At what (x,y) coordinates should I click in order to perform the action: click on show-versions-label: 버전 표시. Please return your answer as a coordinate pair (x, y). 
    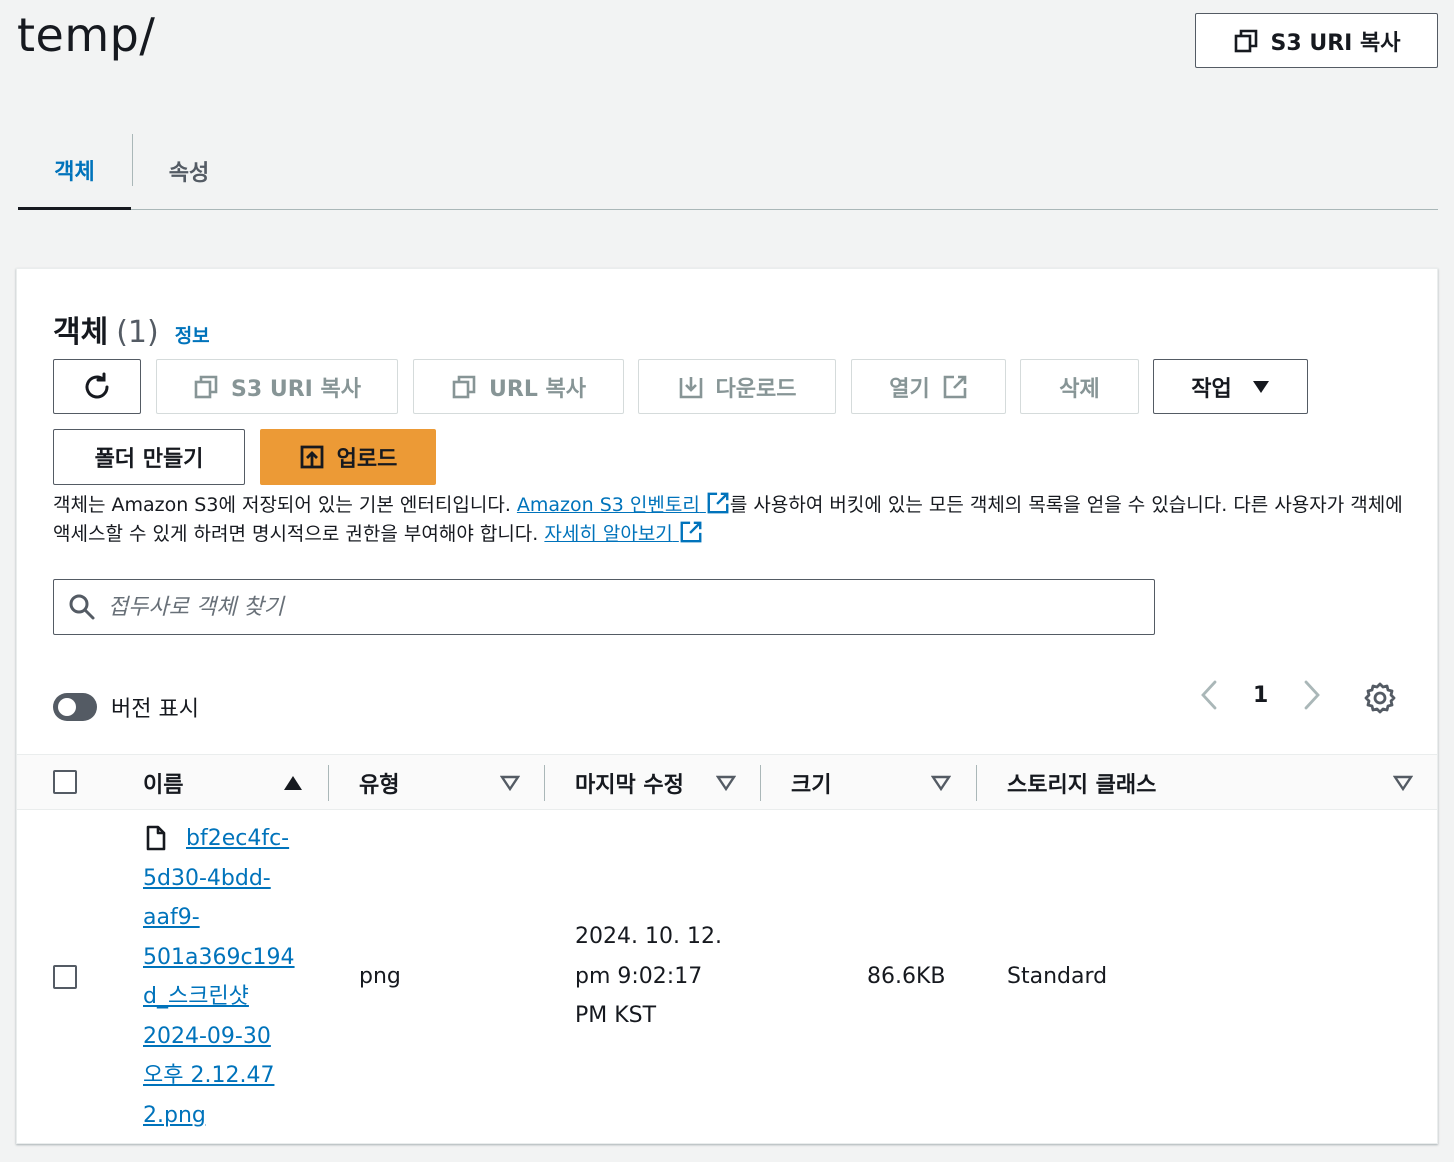
    Looking at the image, I should click on (155, 709).